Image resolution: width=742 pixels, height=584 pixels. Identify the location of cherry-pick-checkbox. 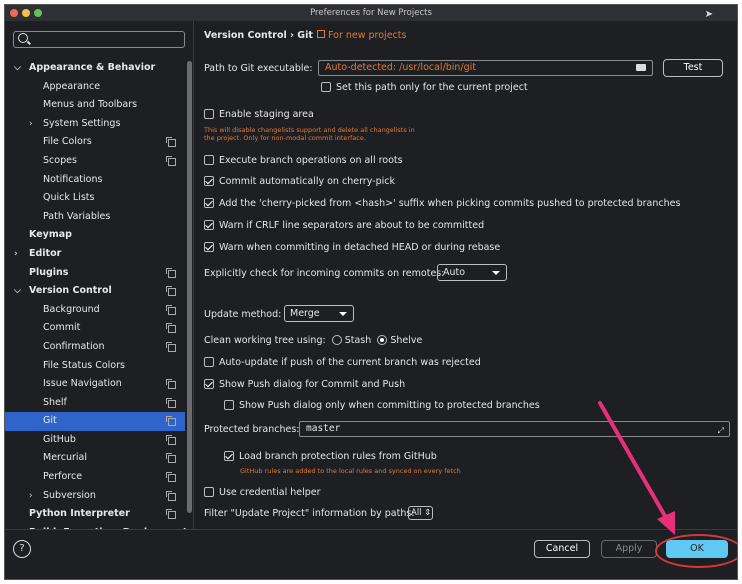
(209, 180).